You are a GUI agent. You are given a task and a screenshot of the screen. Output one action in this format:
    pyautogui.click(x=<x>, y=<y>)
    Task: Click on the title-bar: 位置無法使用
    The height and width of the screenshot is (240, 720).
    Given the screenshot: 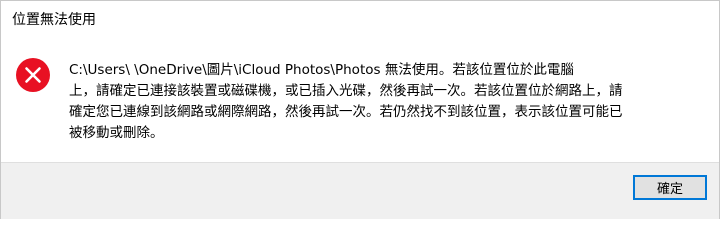 What is the action you would take?
    pyautogui.click(x=360, y=19)
    